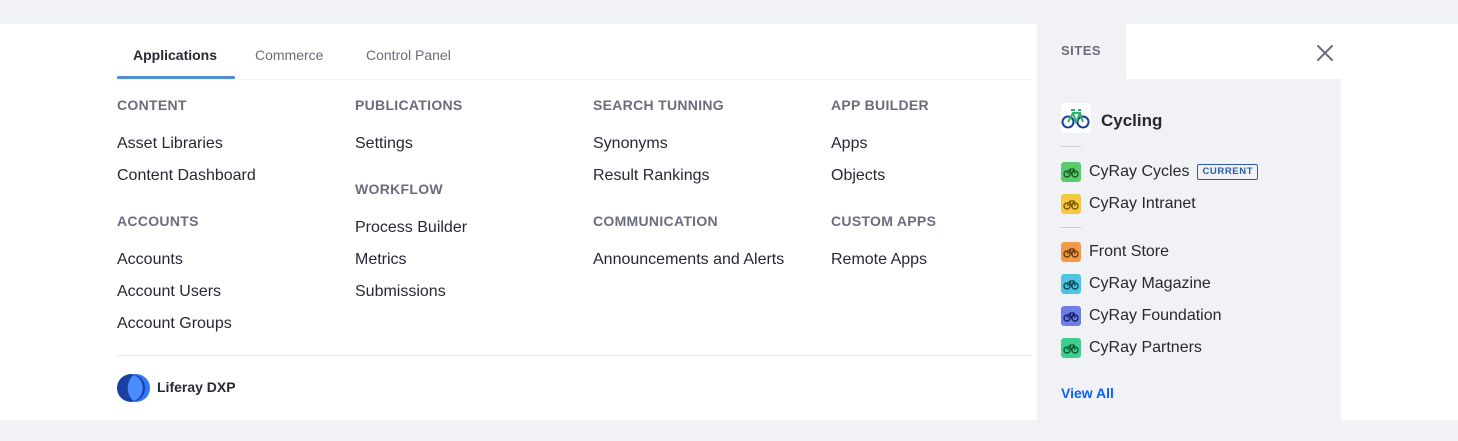 The width and height of the screenshot is (1458, 441). What do you see at coordinates (946, 260) in the screenshot?
I see `menu-item-remote-apps: Remote Apps` at bounding box center [946, 260].